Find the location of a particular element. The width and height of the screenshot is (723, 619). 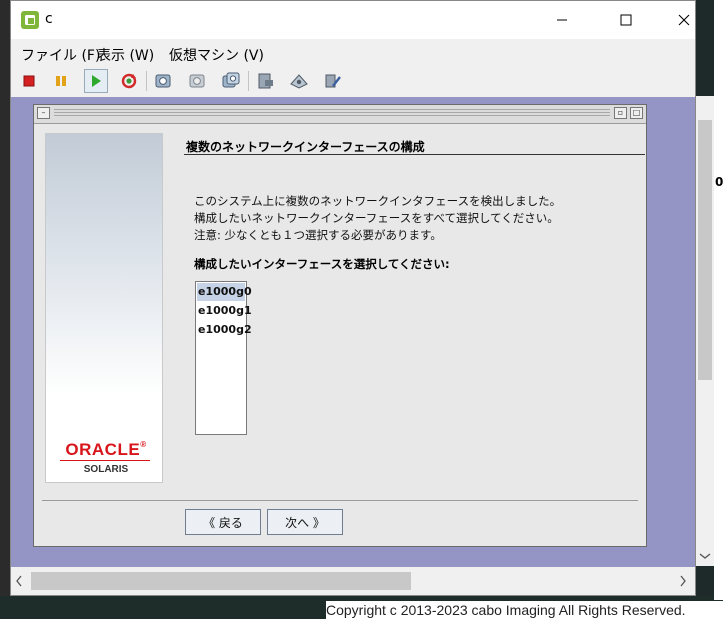

toolbar is located at coordinates (353, 81).